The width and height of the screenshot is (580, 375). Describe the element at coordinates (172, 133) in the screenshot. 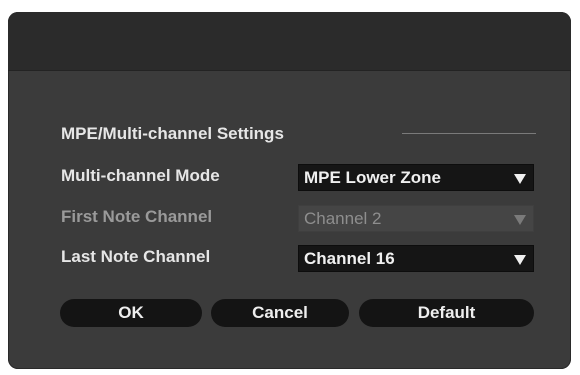

I see `section-title: MPE/Multi-channel Settings` at that location.